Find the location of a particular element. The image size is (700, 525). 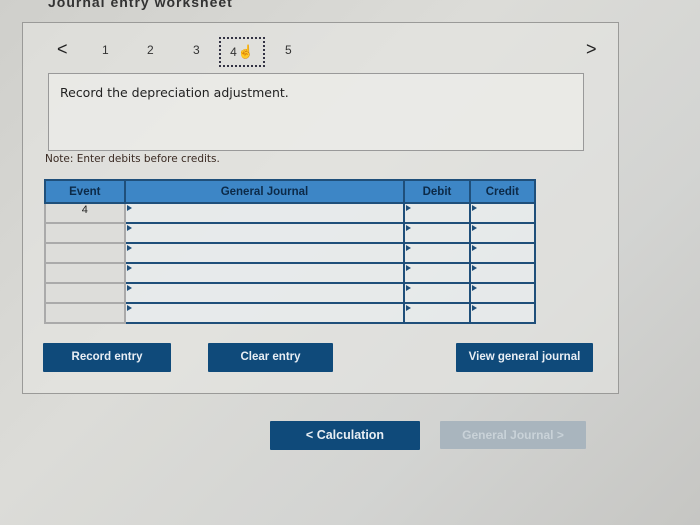

page-3-tab: 3 is located at coordinates (196, 50).